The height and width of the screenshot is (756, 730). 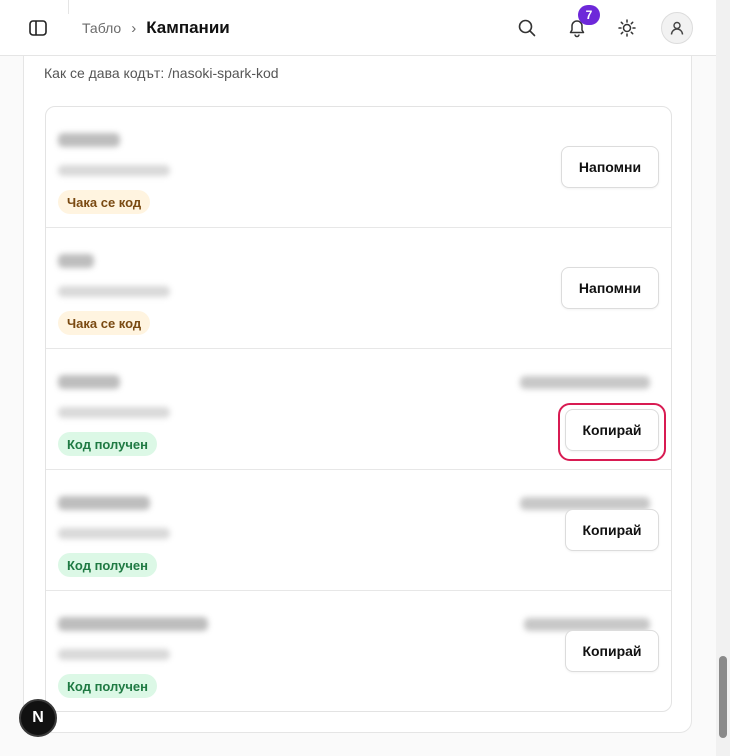 I want to click on user-icon, so click(x=677, y=28).